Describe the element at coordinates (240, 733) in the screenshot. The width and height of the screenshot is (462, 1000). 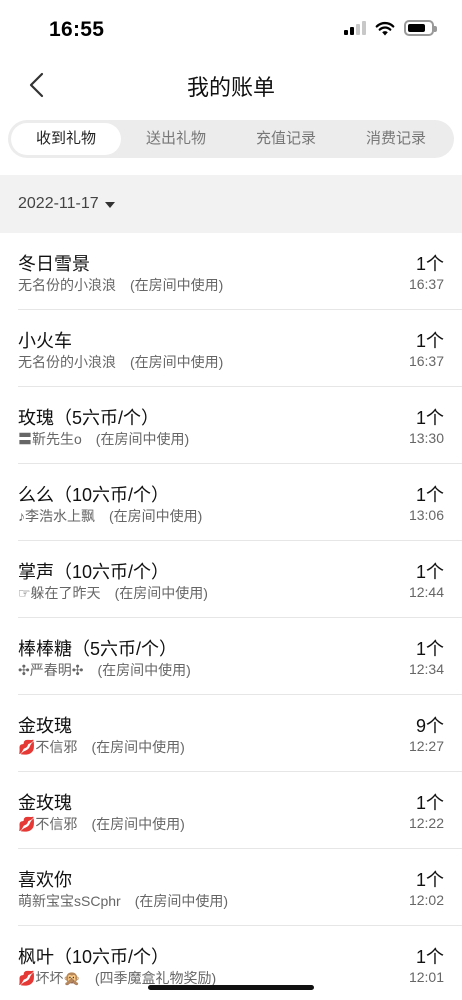
I see `list-item: 金玫瑰 💋不信邪 (在房间中使用) 9个 12:27` at that location.